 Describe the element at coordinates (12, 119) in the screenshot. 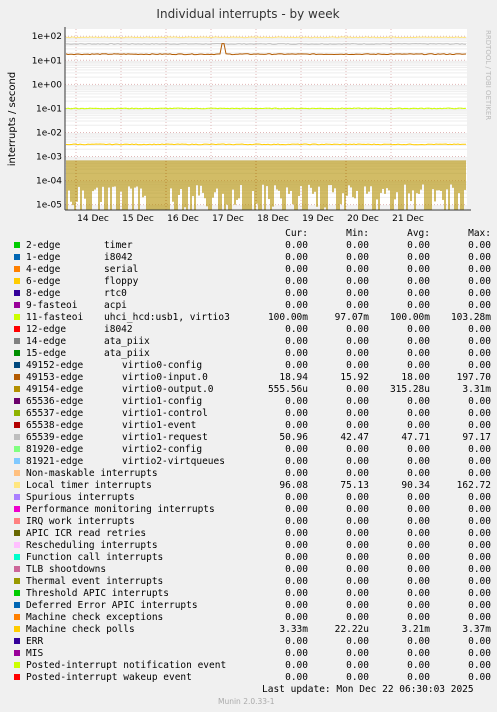

I see `y-axis-label: interrupts / second` at that location.